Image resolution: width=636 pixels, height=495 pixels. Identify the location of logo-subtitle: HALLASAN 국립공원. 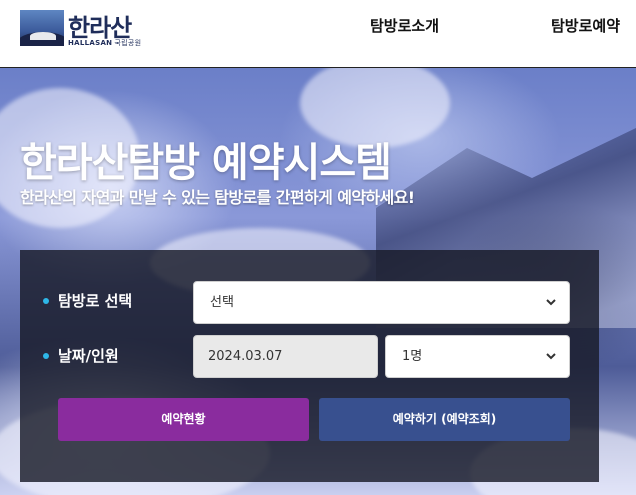
(104, 43).